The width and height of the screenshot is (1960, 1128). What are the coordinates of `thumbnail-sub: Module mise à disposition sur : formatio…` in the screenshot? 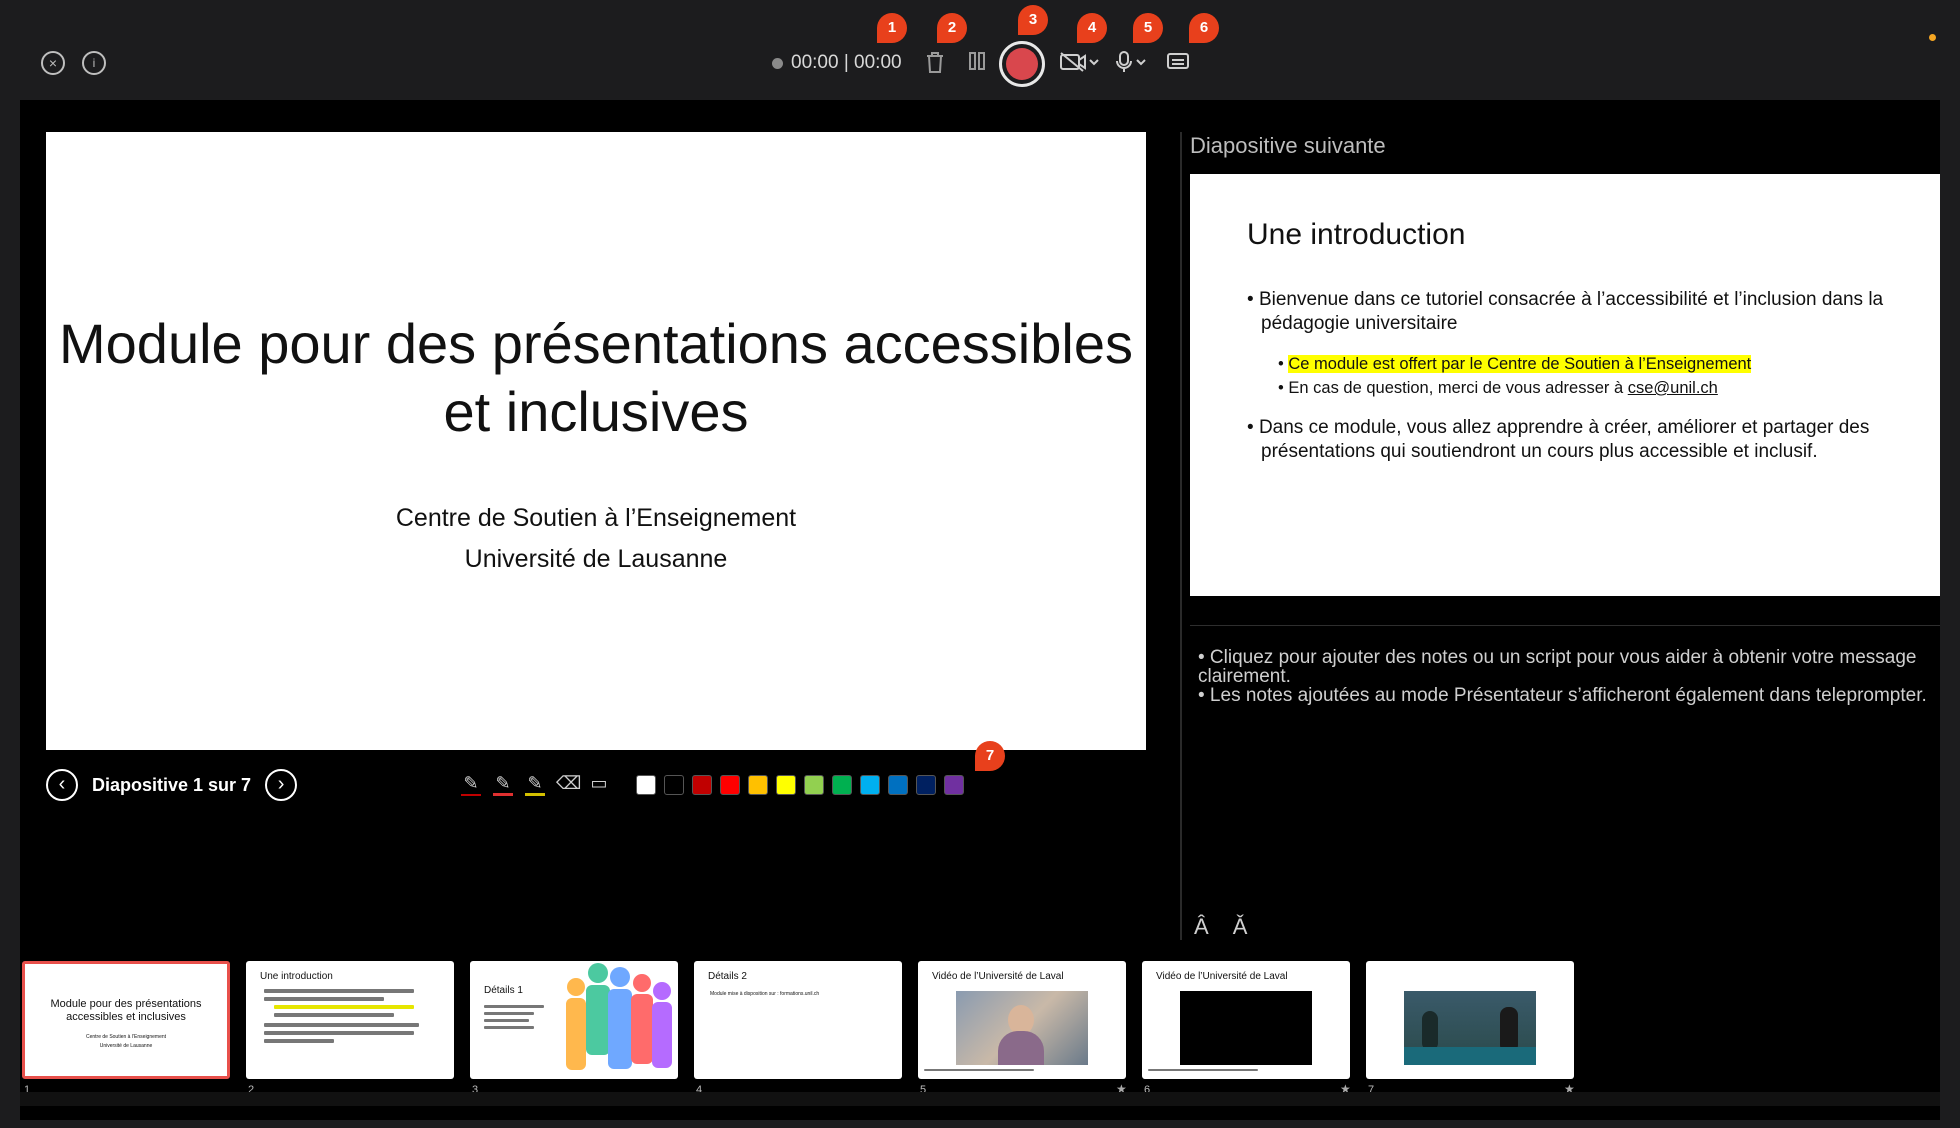 It's located at (765, 994).